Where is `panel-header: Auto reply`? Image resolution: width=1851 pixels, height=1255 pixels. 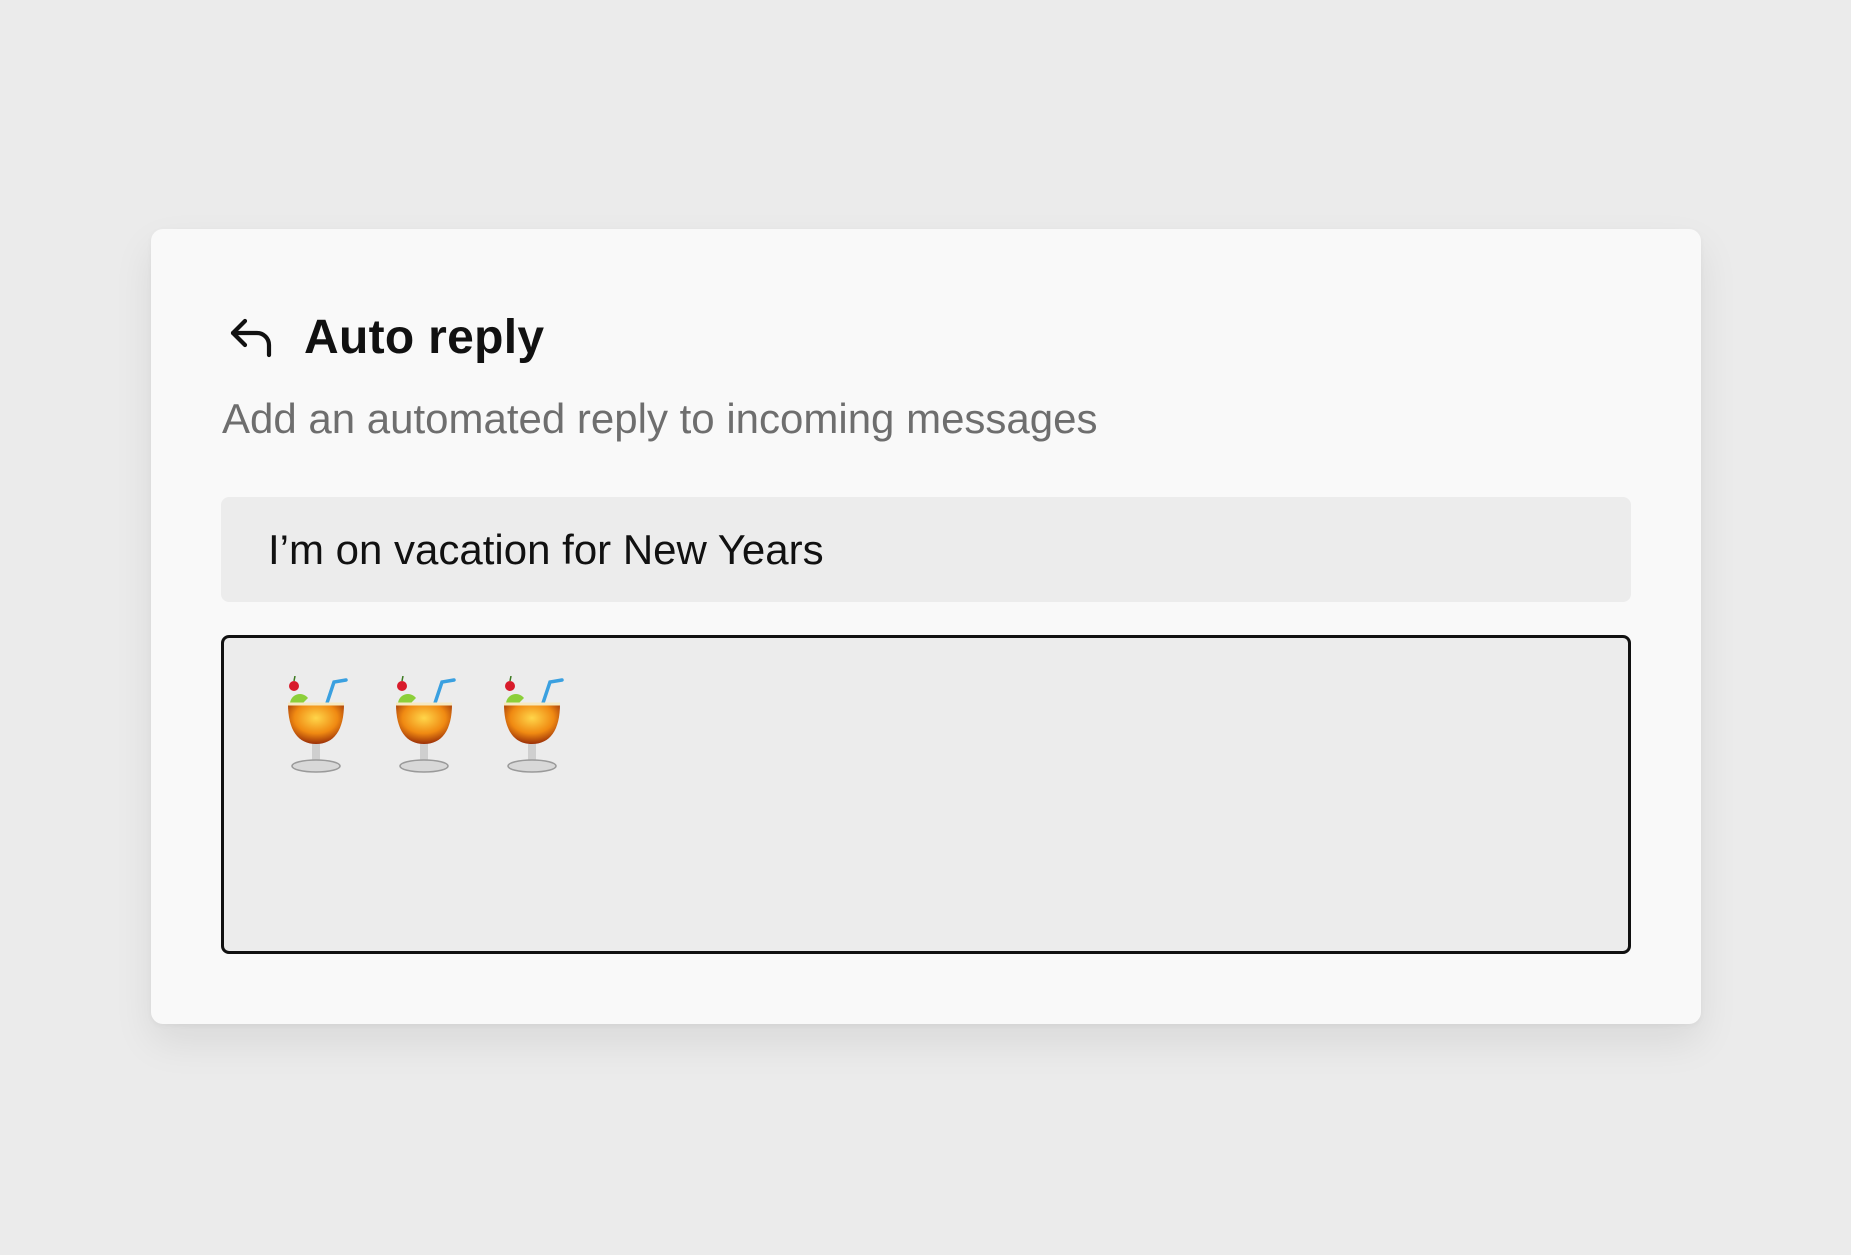 panel-header: Auto reply is located at coordinates (385, 337).